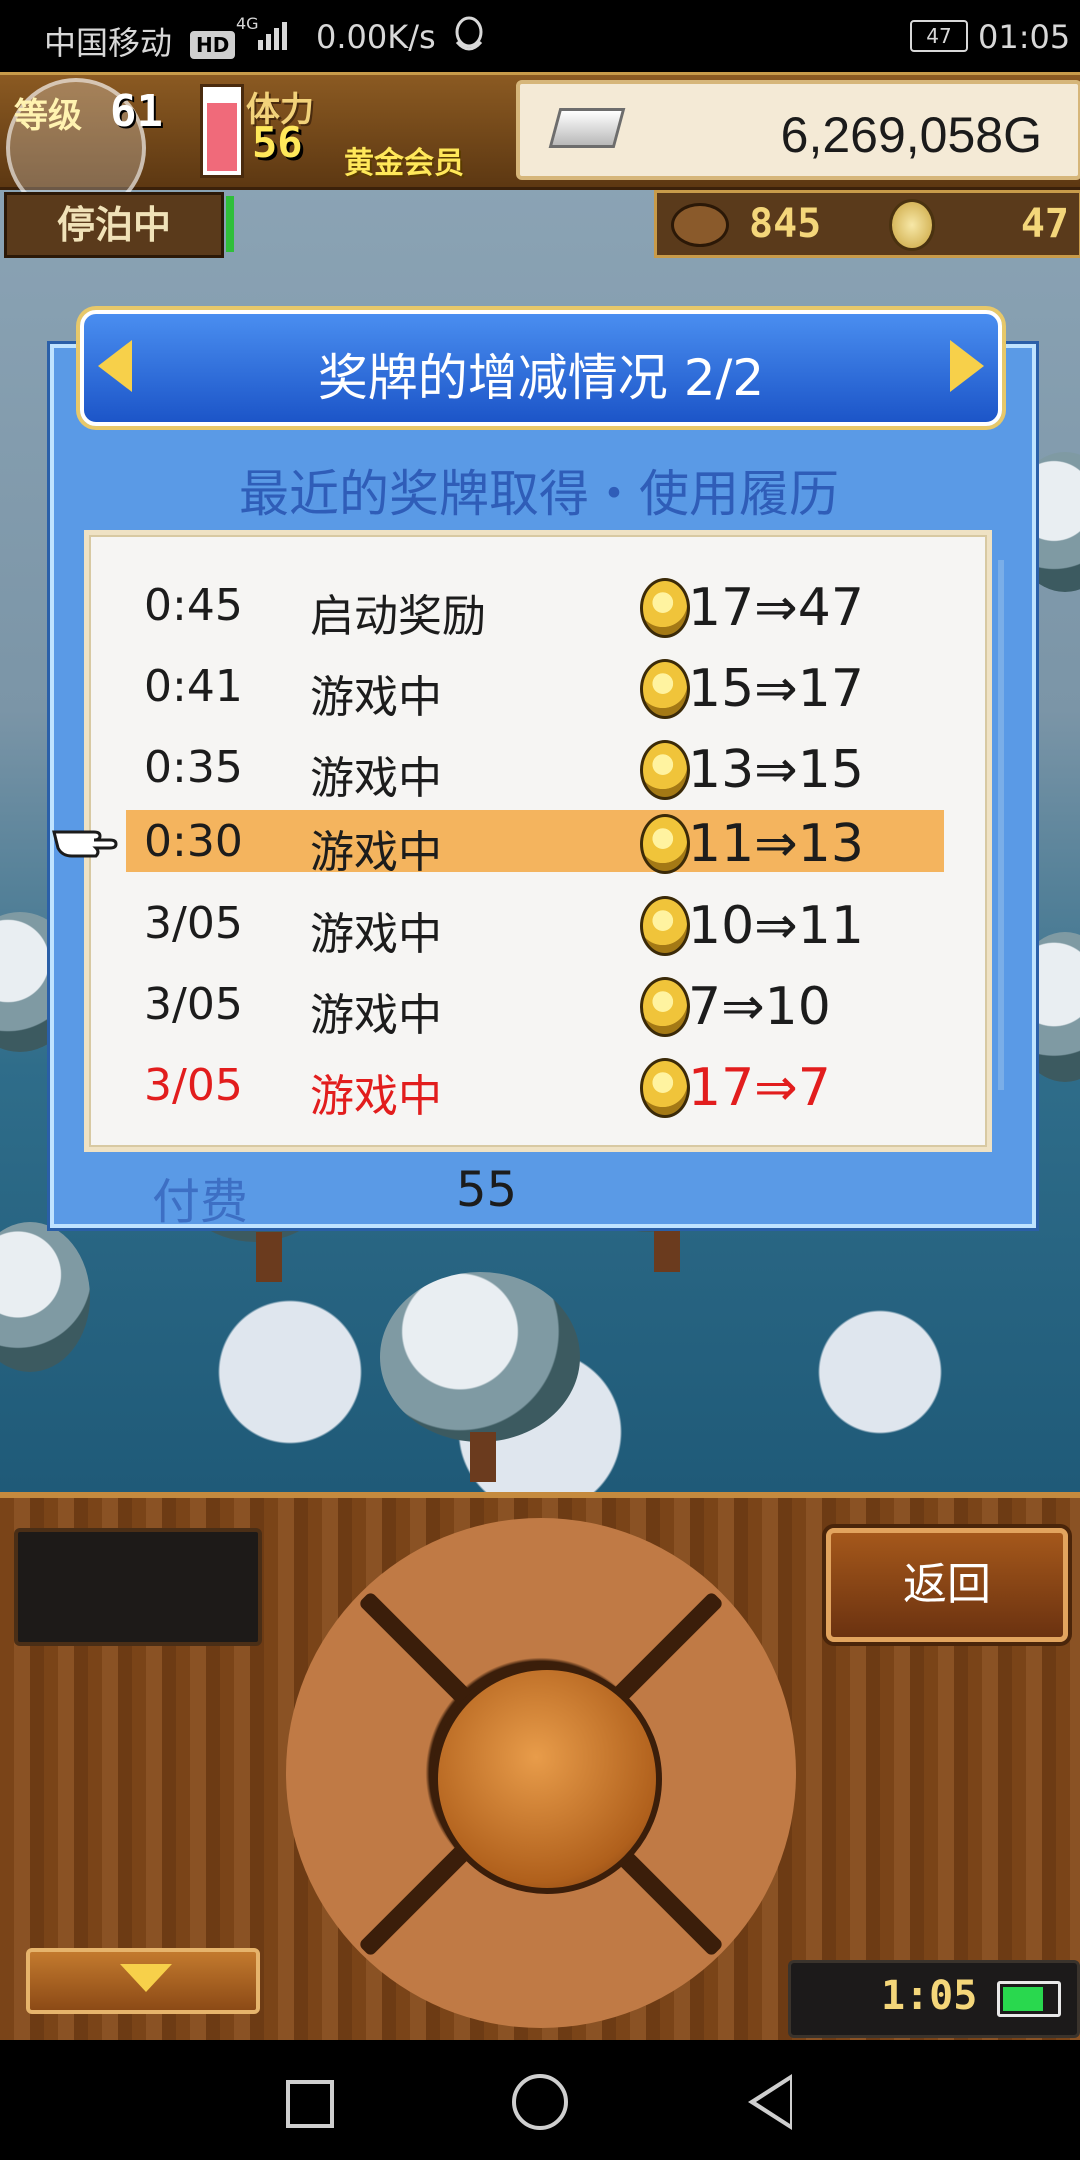  What do you see at coordinates (146, 1978) in the screenshot?
I see `chevron-down-icon` at bounding box center [146, 1978].